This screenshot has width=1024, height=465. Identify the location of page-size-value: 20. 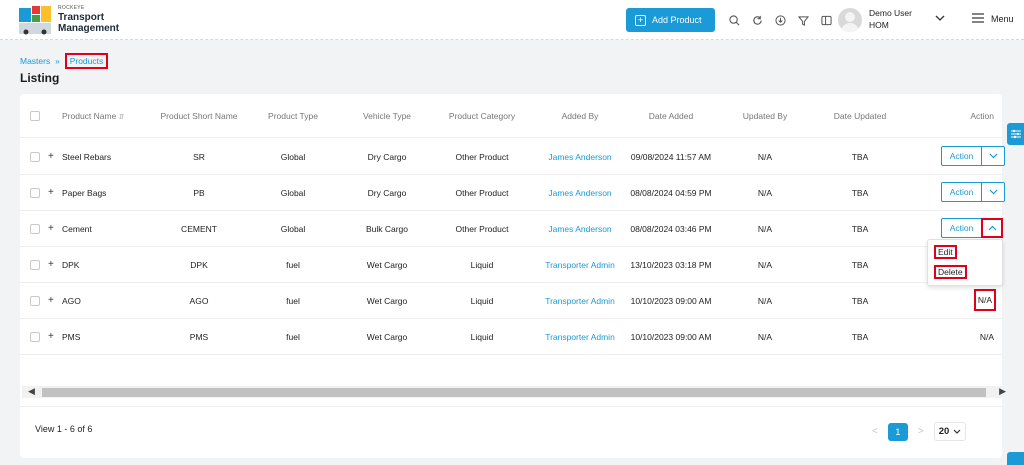
(944, 431).